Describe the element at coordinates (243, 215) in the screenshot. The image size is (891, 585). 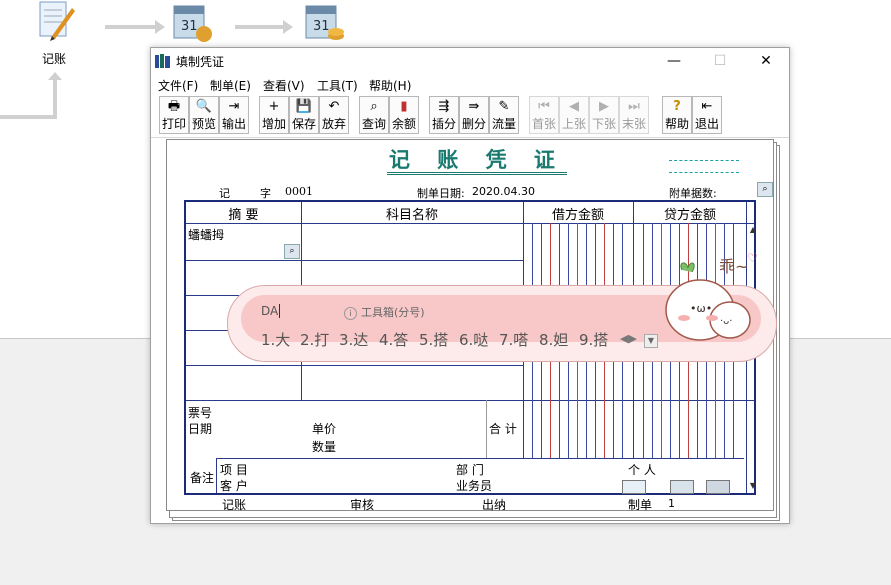
I see `column-summary: 摘 要` at that location.